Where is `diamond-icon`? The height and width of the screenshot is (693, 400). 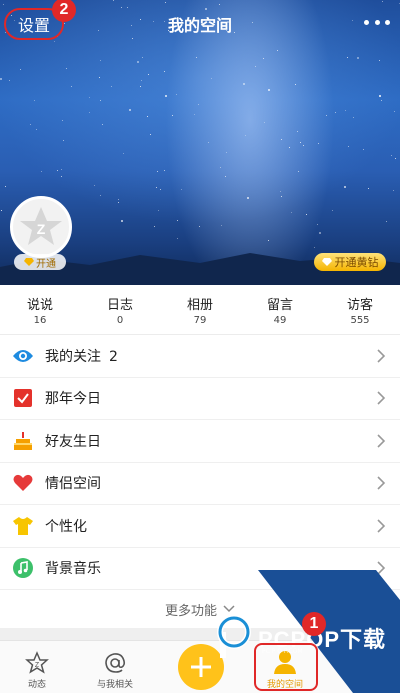
diamond-icon is located at coordinates (29, 262).